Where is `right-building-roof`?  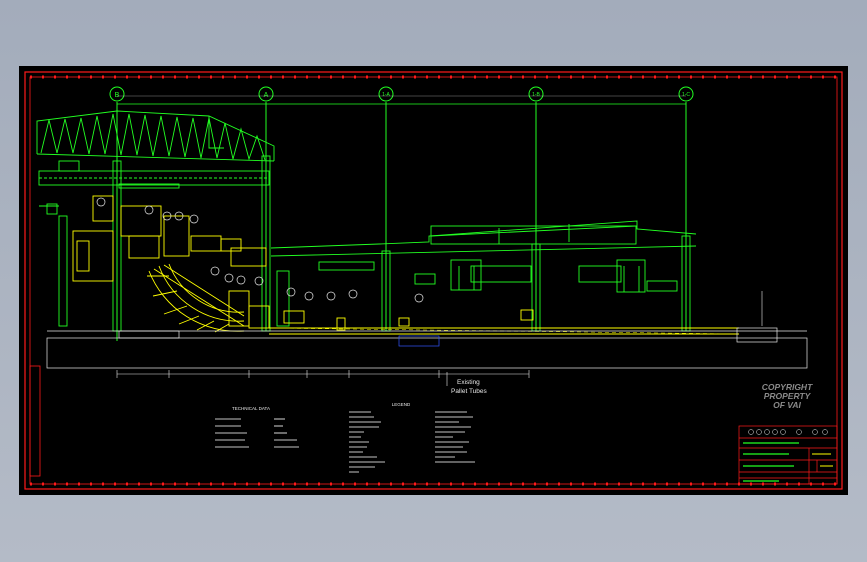 right-building-roof is located at coordinates (483, 238).